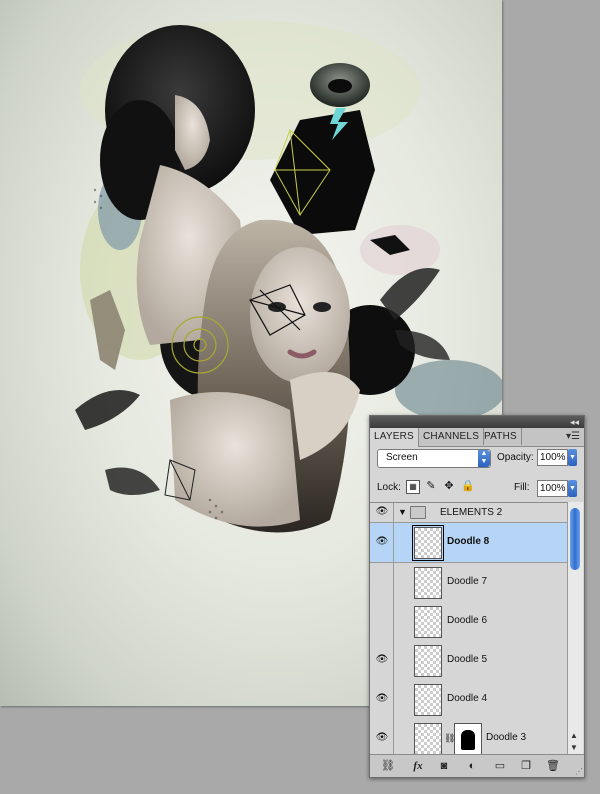 The height and width of the screenshot is (794, 600). Describe the element at coordinates (389, 487) in the screenshot. I see `lock-label: Lock:` at that location.